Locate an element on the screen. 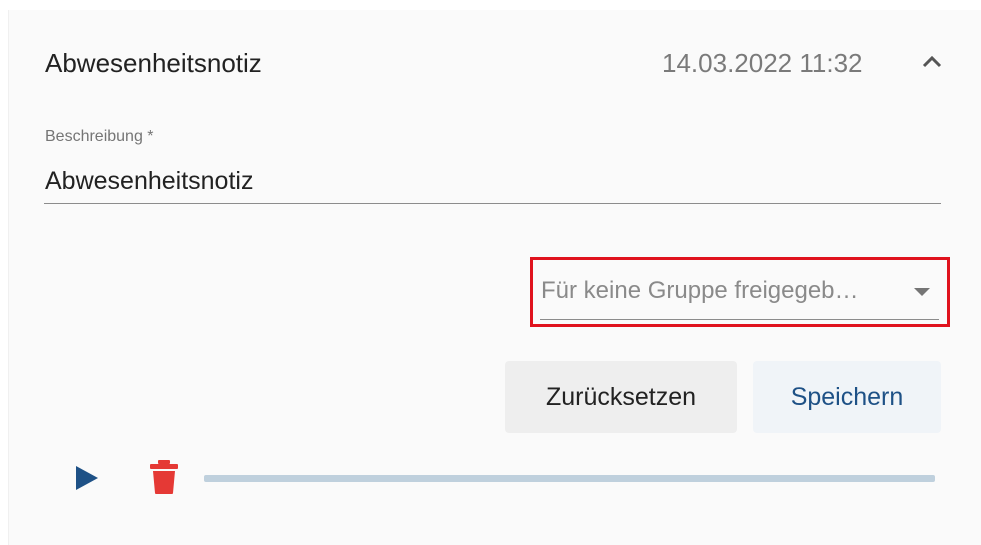 The image size is (981, 545). description-label: Beschreibung * is located at coordinates (99, 136).